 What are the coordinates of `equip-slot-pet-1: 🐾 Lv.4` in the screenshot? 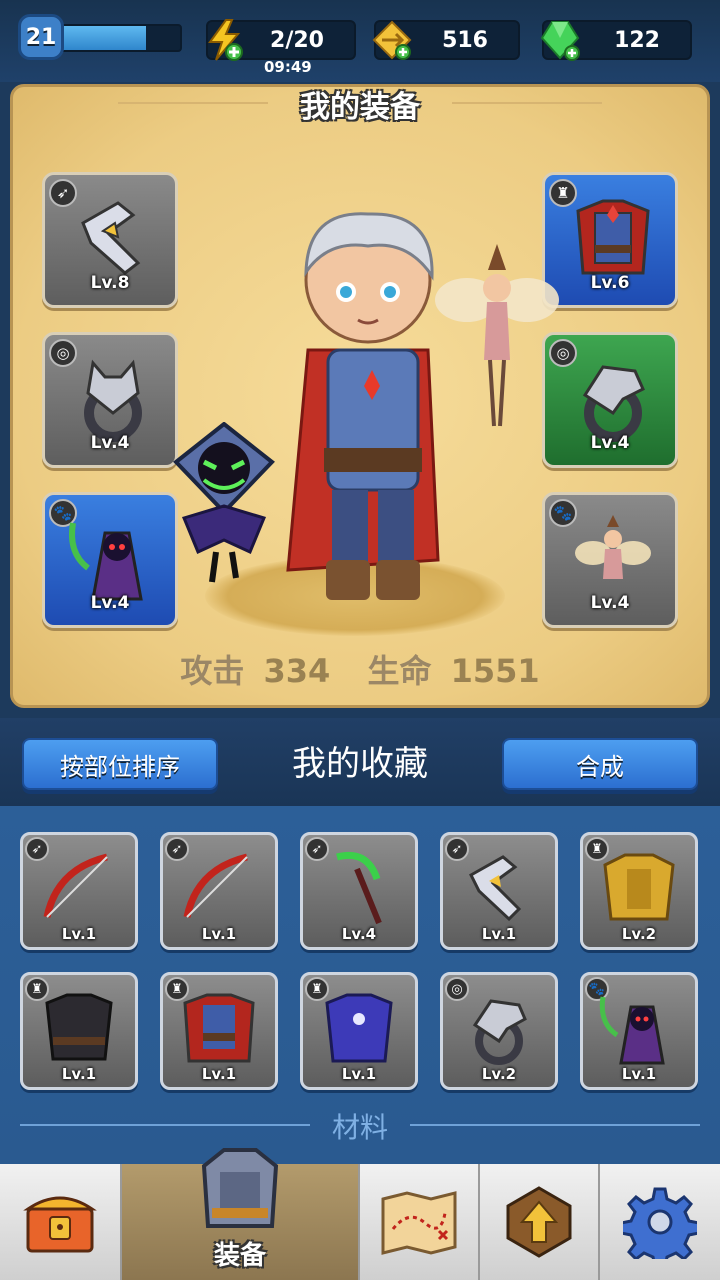 It's located at (110, 560).